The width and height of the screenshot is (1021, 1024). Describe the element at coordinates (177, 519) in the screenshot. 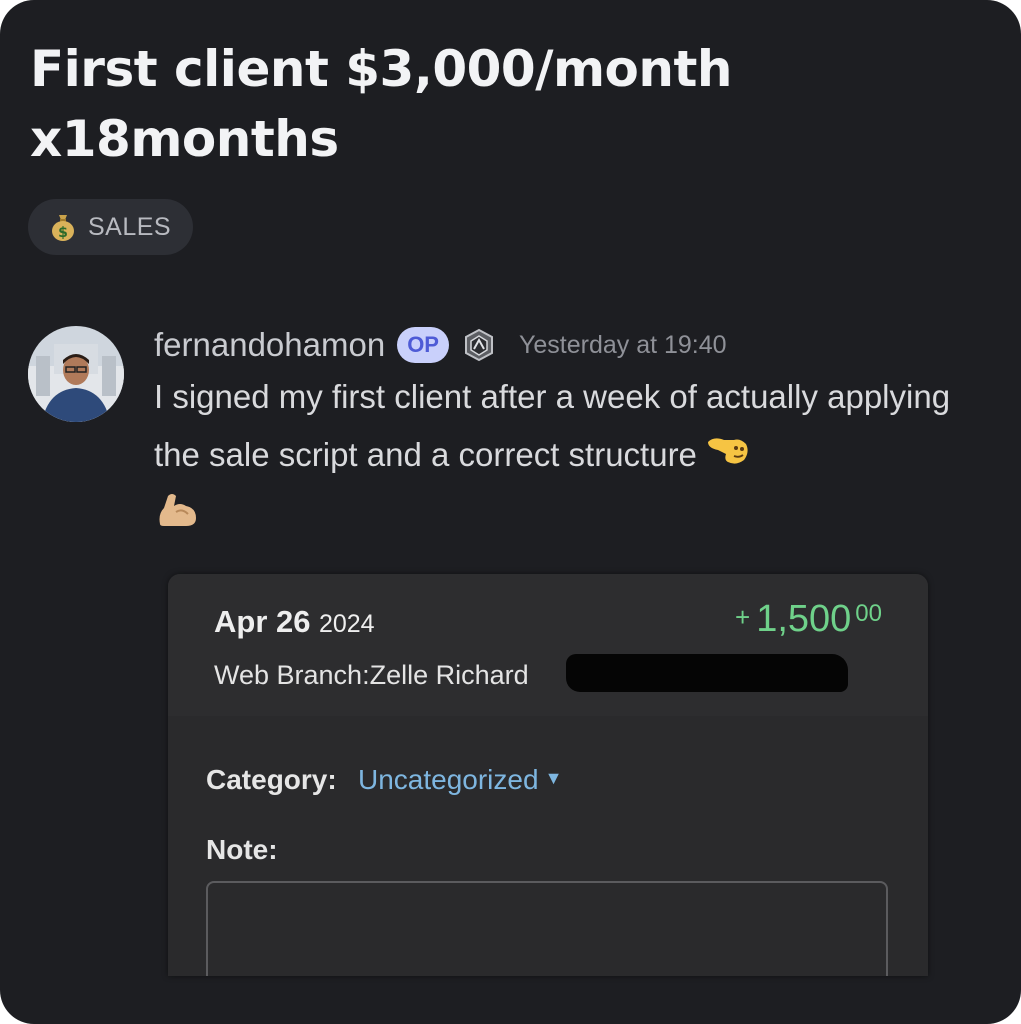

I see `flexed-biceps-icon` at that location.